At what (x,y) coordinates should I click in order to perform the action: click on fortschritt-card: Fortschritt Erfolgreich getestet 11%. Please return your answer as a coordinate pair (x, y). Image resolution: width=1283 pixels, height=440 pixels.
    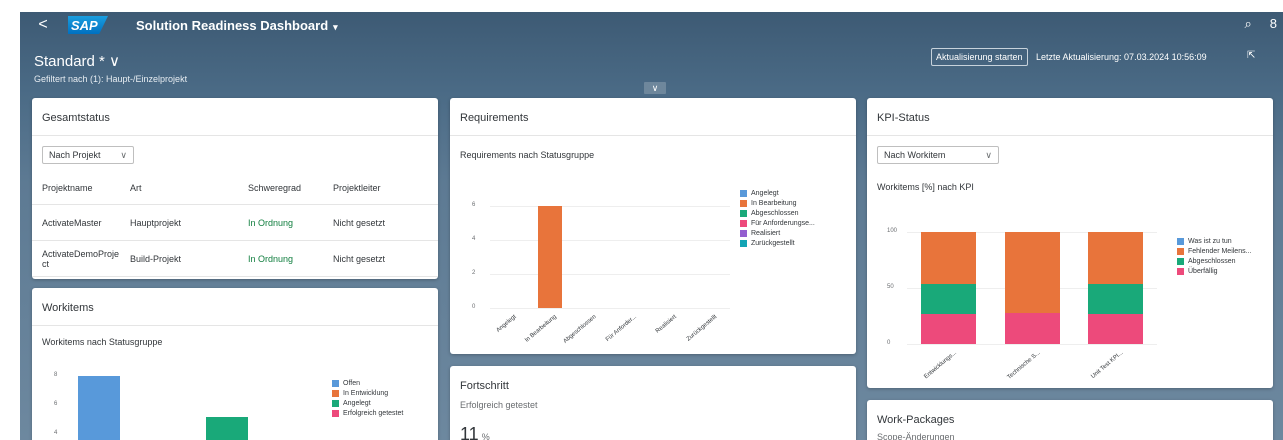
    Looking at the image, I should click on (653, 403).